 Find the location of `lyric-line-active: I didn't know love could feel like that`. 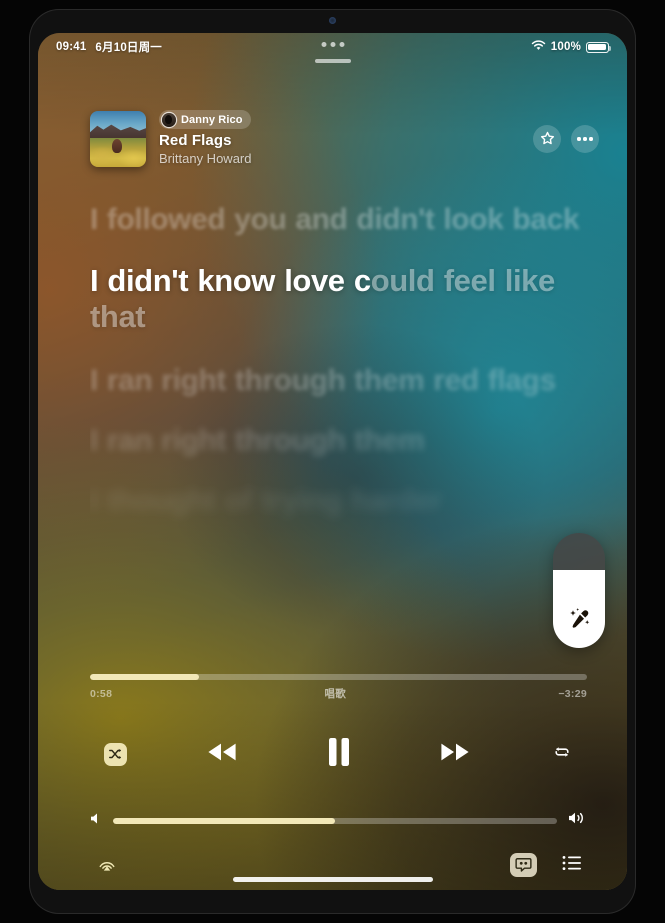

lyric-line-active: I didn't know love could feel like that is located at coordinates (338, 298).